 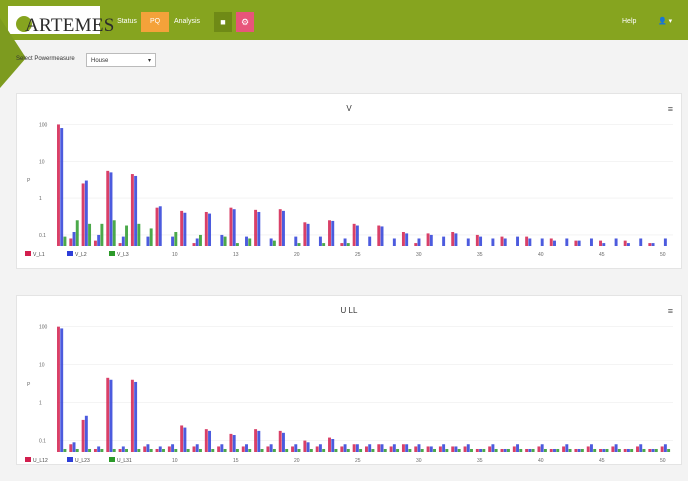 What do you see at coordinates (39, 255) in the screenshot?
I see `legend-item: V_L1` at bounding box center [39, 255].